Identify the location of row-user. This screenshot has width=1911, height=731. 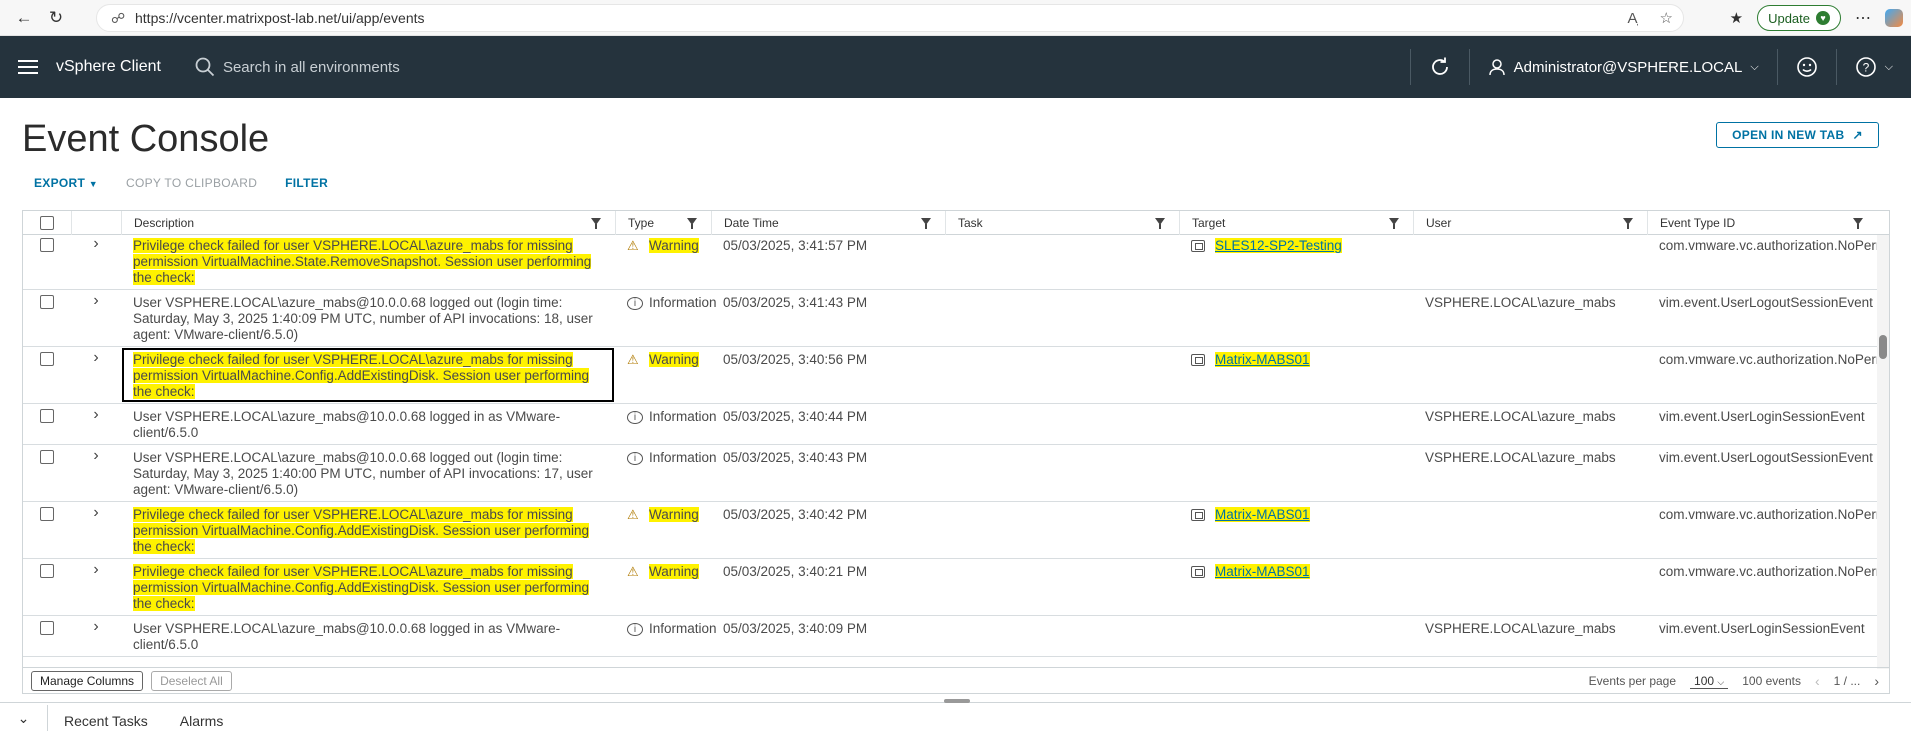
(1530, 375).